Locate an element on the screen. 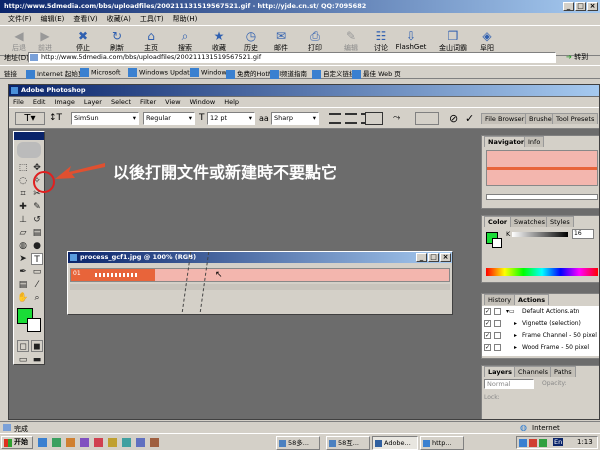 The height and width of the screenshot is (450, 600). tab-navigator: Navigator is located at coordinates (506, 141).